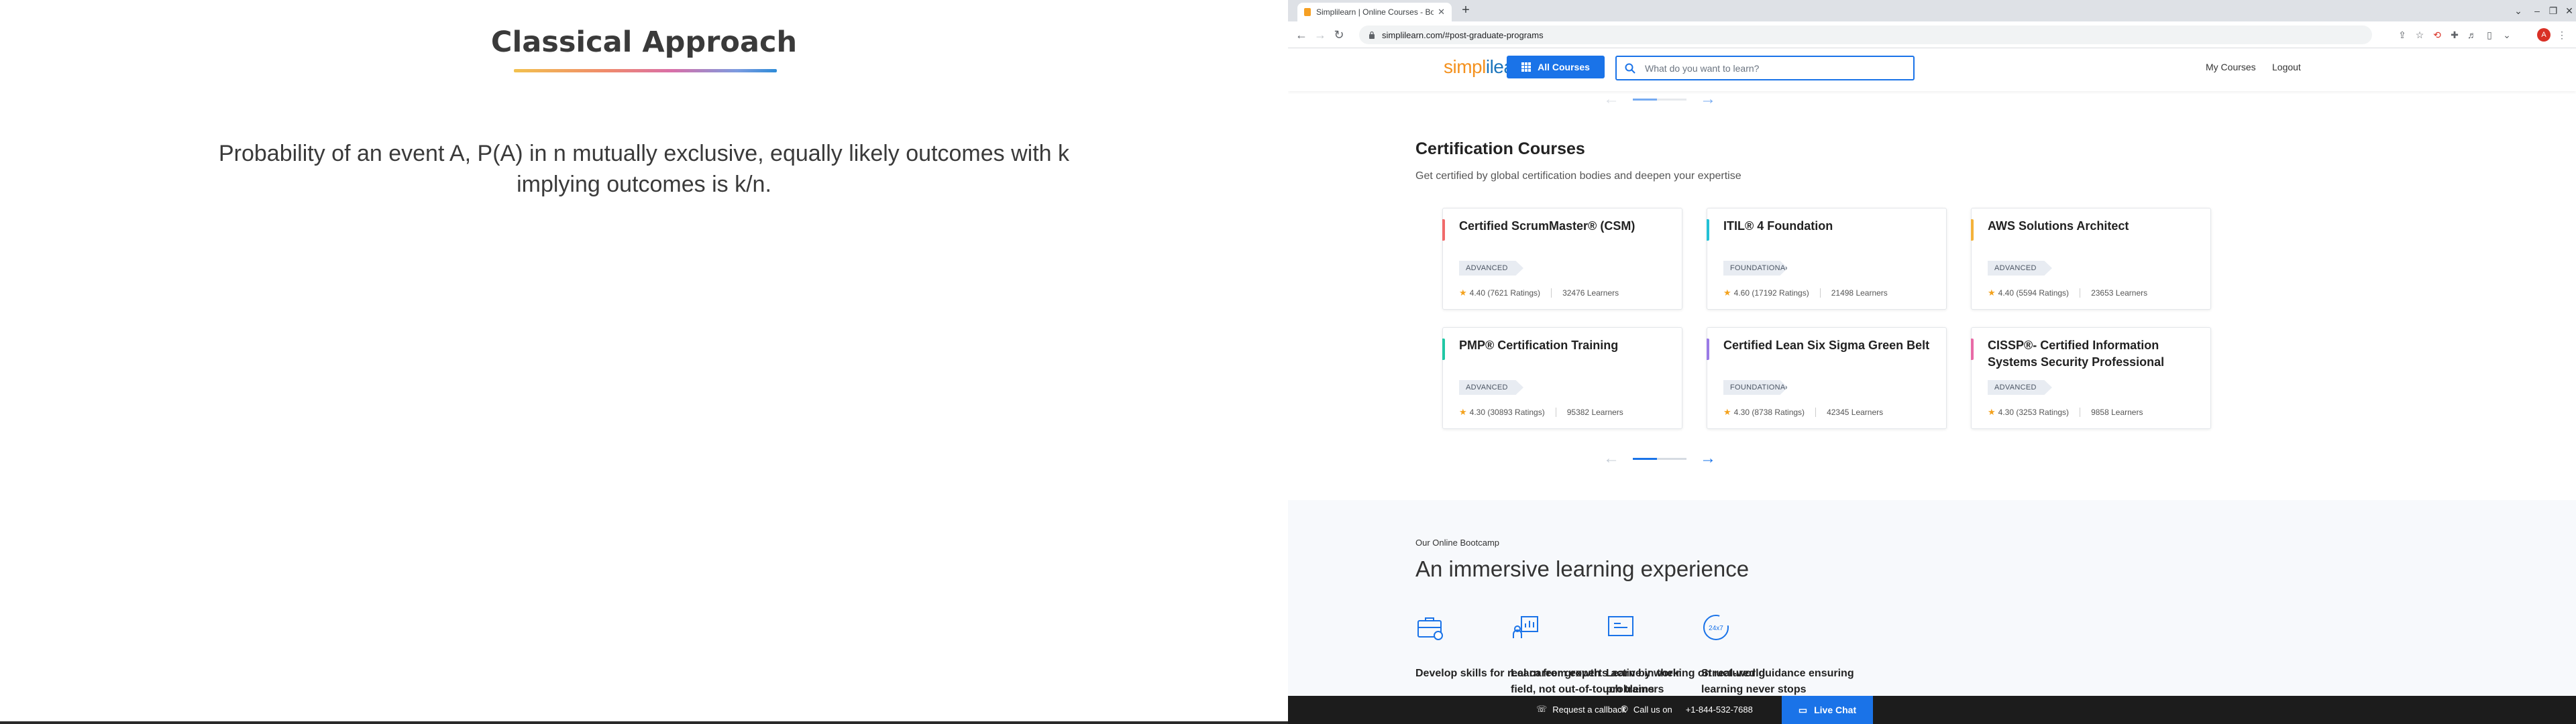 The width and height of the screenshot is (2576, 724). I want to click on course-title: ITIL® 4 Foundation, so click(1778, 226).